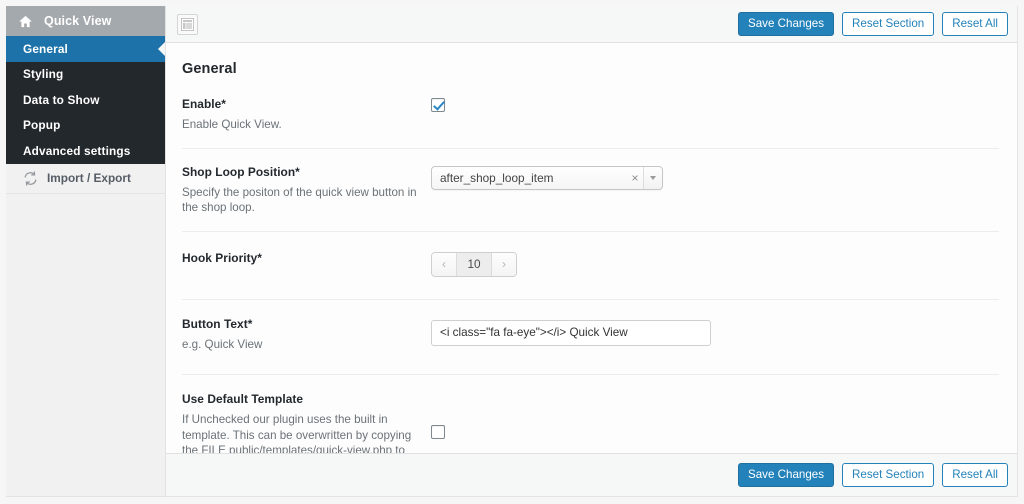  I want to click on top-toolbar: Save Changes Reset Section Reset All, so click(591, 24).